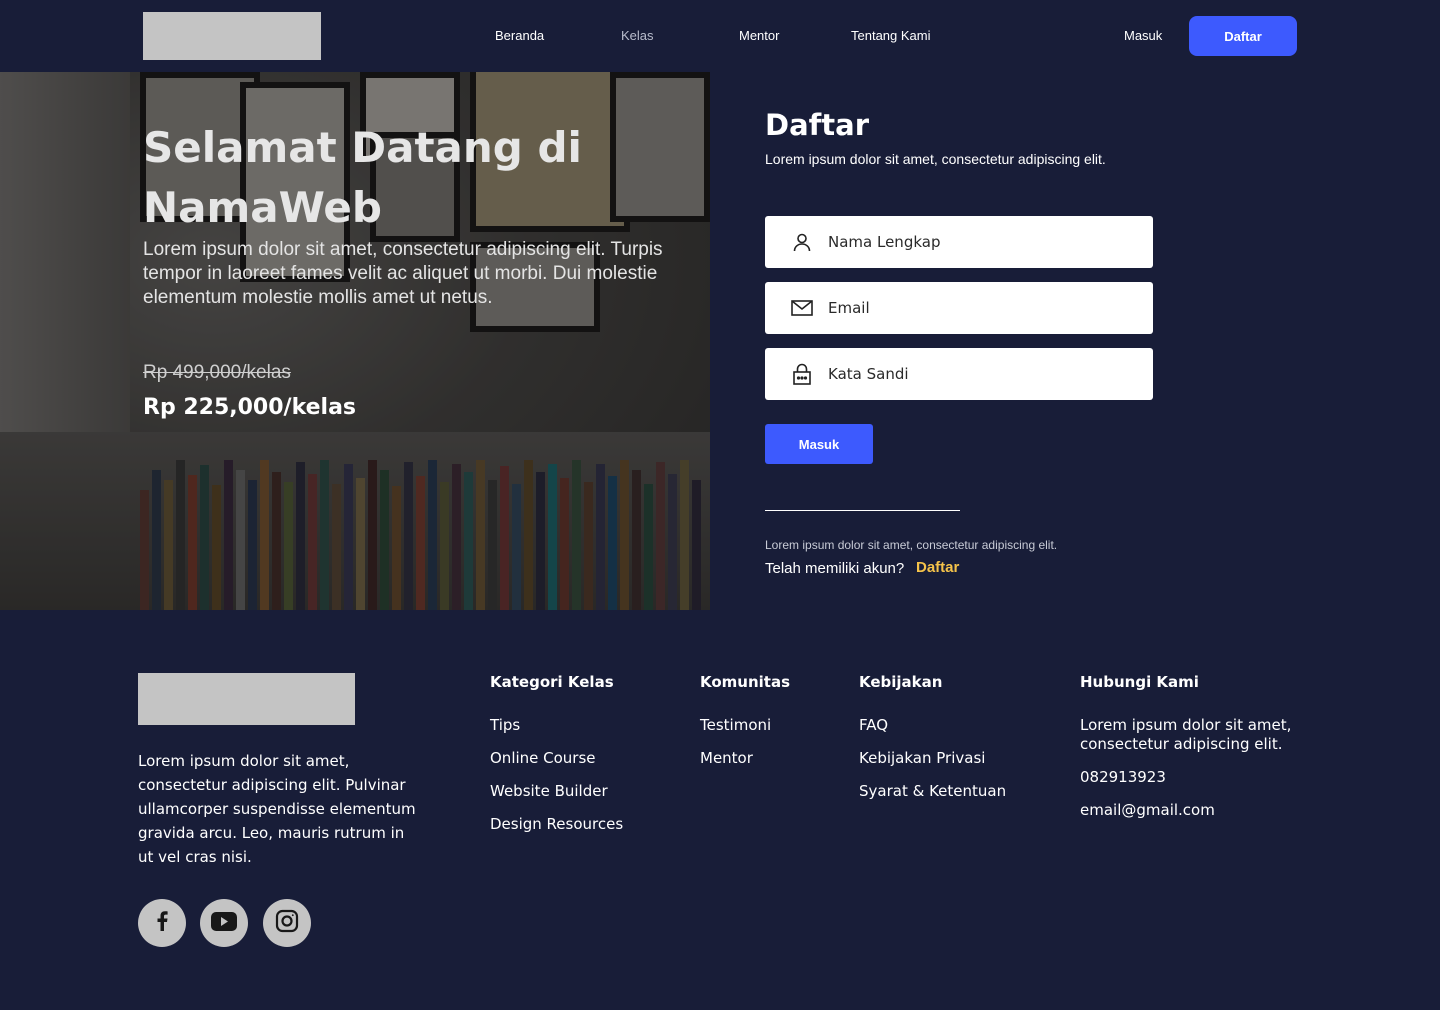  I want to click on lock-icon, so click(802, 374).